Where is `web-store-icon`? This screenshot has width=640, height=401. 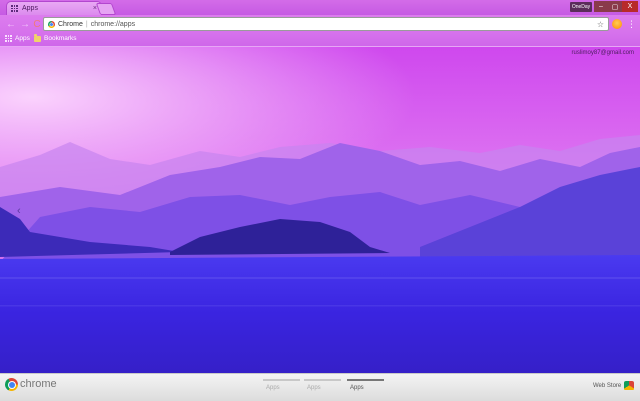 web-store-icon is located at coordinates (629, 385).